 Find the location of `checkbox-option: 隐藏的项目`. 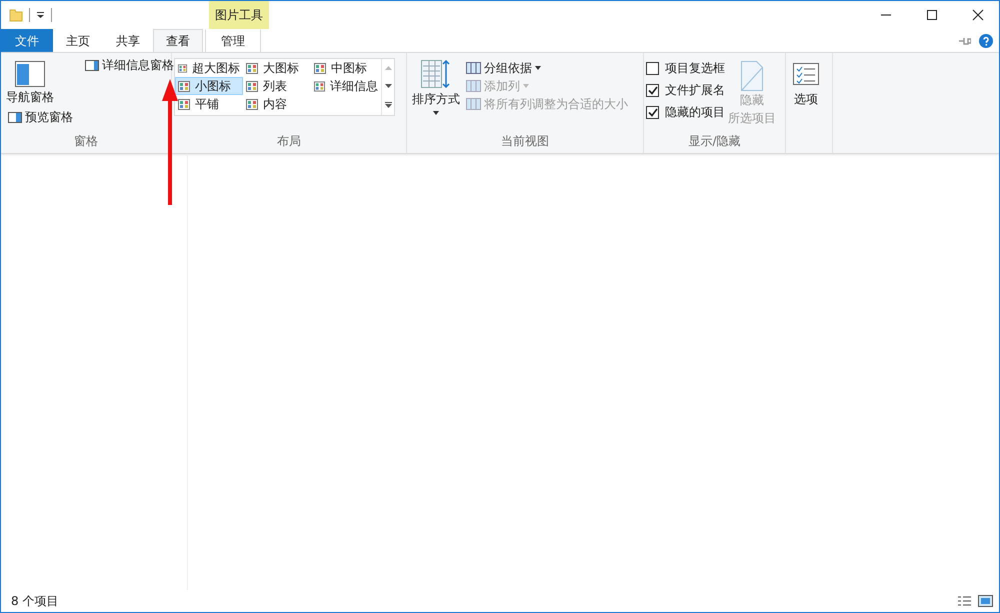

checkbox-option: 隐藏的项目 is located at coordinates (685, 112).